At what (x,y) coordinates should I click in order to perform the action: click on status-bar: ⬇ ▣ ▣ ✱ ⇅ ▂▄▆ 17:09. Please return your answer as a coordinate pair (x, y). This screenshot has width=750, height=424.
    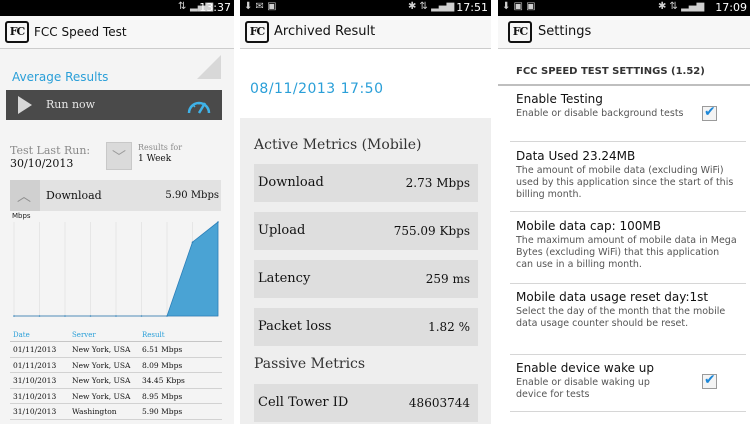
    Looking at the image, I should click on (624, 8).